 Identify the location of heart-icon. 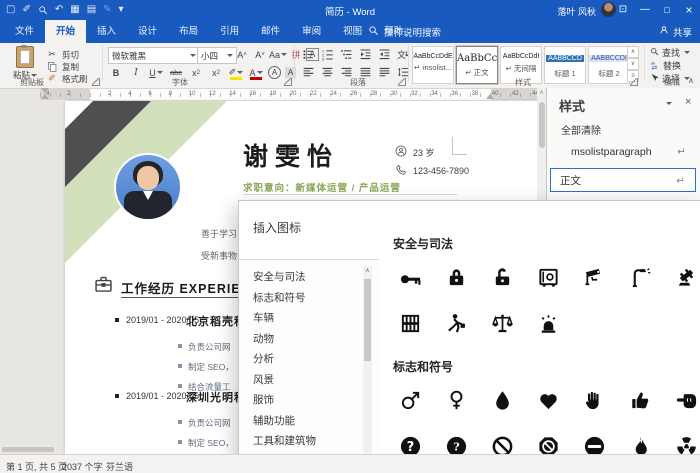
(548, 400).